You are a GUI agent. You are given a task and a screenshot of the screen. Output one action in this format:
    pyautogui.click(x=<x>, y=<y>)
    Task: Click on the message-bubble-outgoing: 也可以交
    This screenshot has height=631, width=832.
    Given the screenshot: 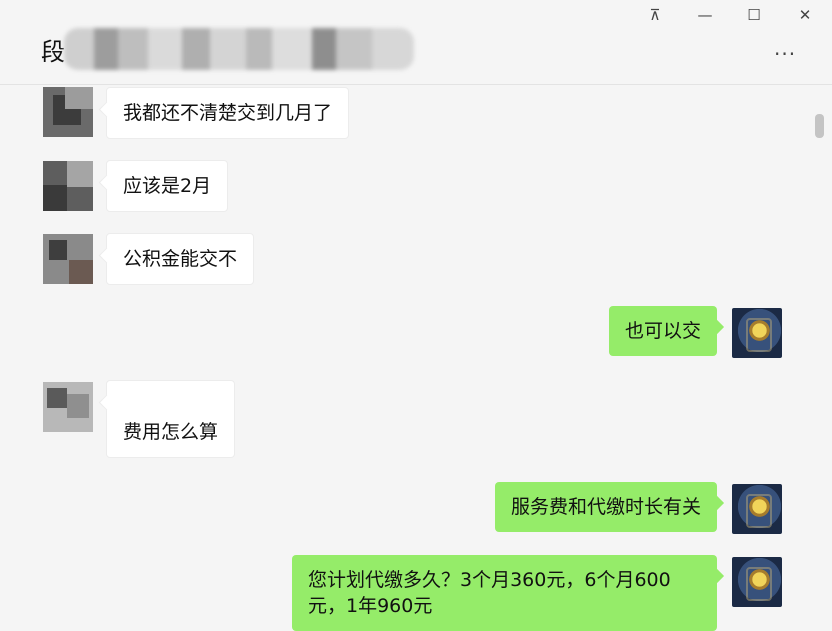 What is the action you would take?
    pyautogui.click(x=662, y=331)
    